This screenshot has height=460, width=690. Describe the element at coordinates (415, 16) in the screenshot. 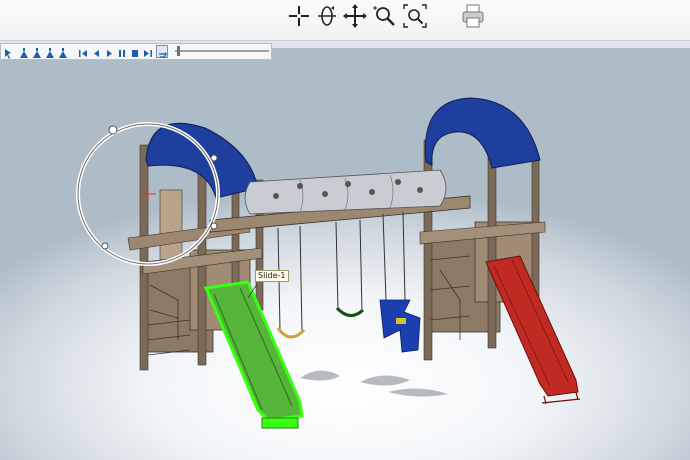

I see `zoom-window-icon` at that location.